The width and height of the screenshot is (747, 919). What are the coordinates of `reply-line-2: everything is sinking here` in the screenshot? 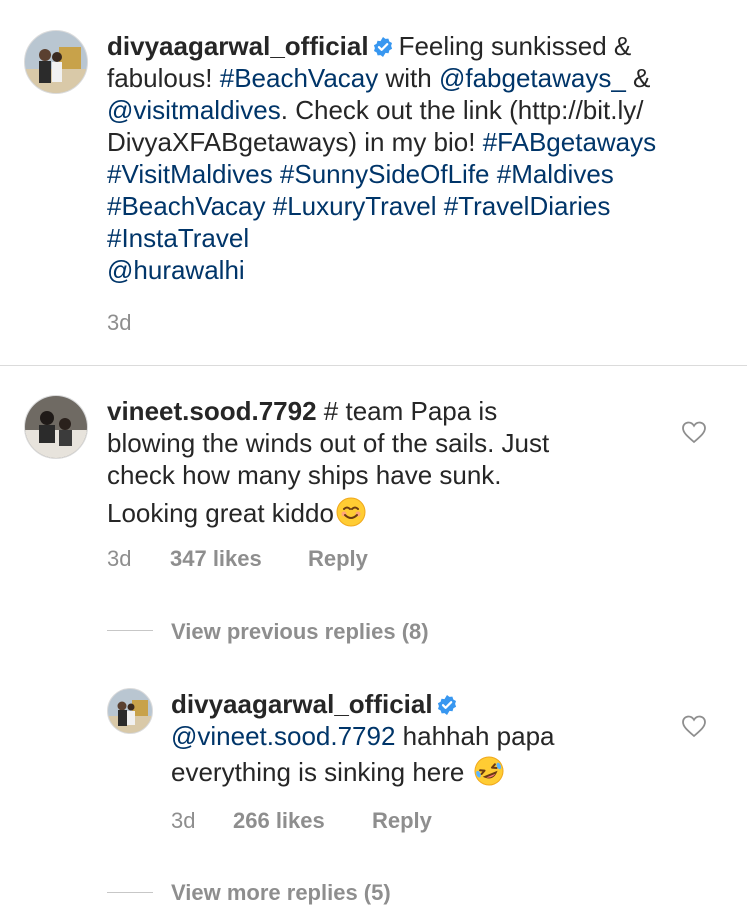 It's located at (421, 772).